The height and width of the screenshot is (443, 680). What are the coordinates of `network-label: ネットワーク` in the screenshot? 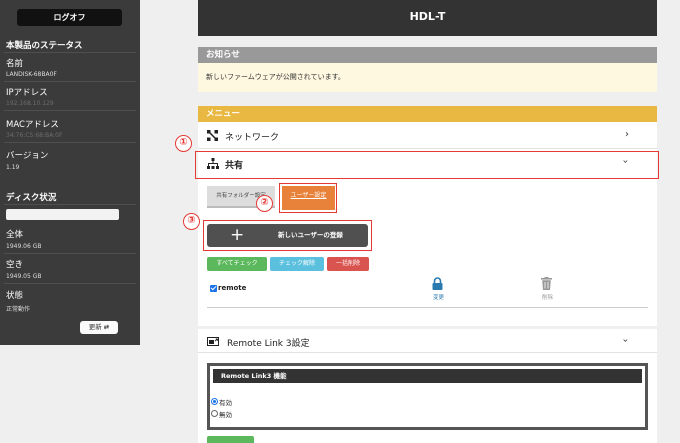 It's located at (252, 138).